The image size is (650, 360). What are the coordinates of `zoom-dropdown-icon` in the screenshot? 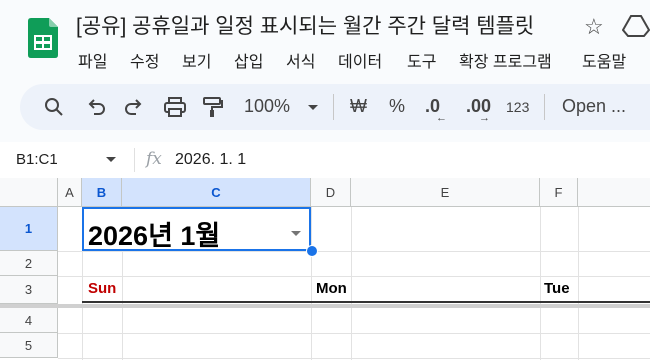 It's located at (313, 107).